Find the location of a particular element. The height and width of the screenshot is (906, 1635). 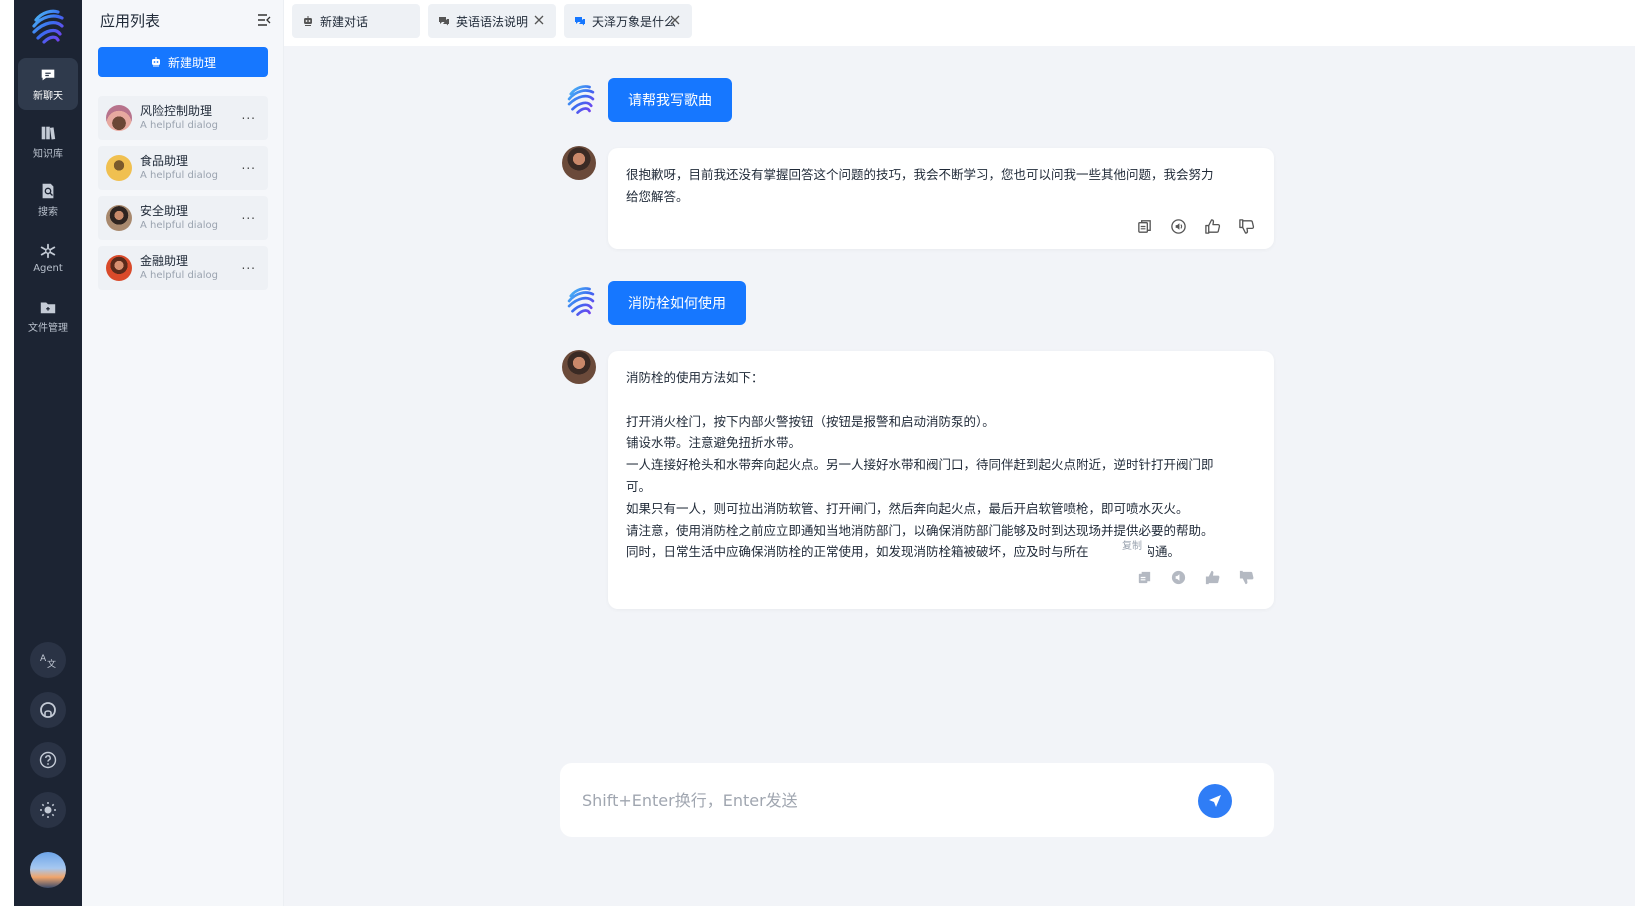

knowledge-icon is located at coordinates (48, 133).